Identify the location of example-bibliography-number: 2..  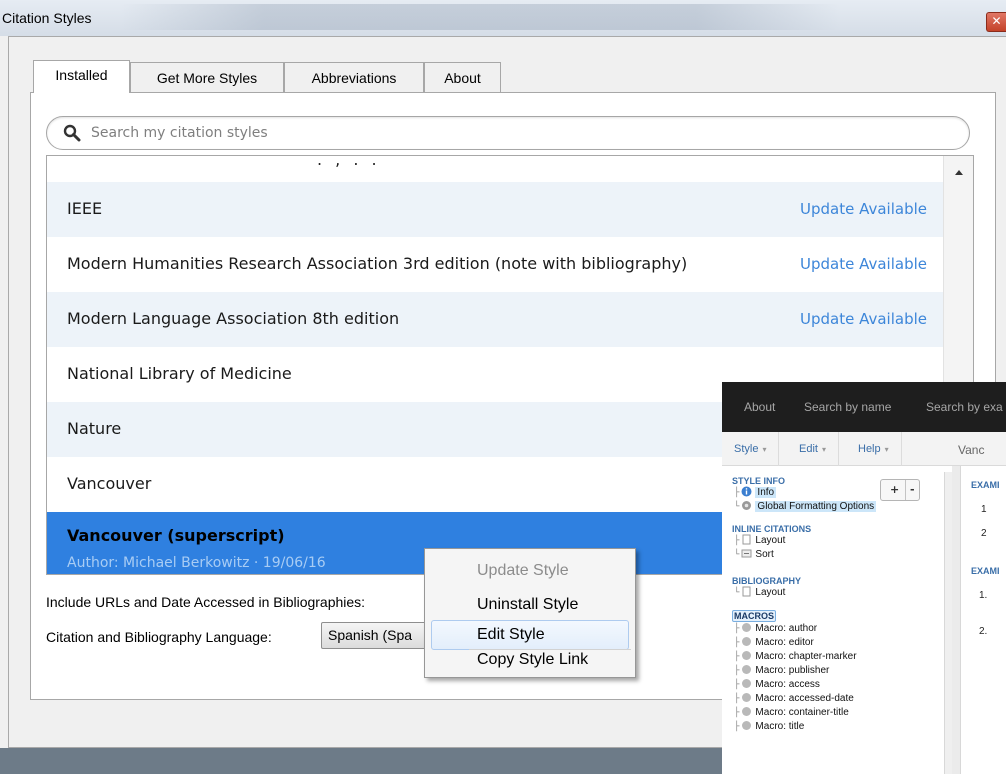
(983, 631).